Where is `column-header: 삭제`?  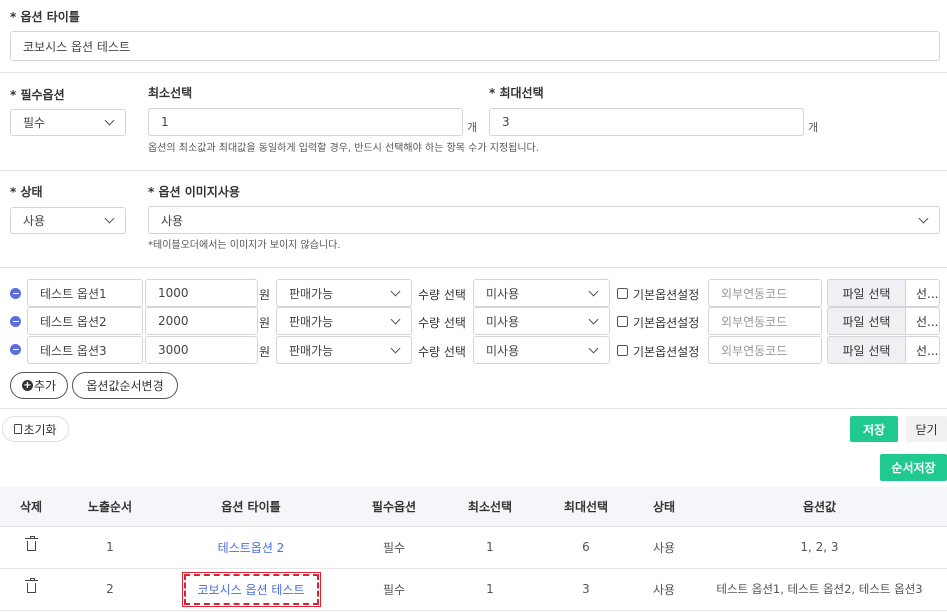
column-header: 삭제 is located at coordinates (31, 507).